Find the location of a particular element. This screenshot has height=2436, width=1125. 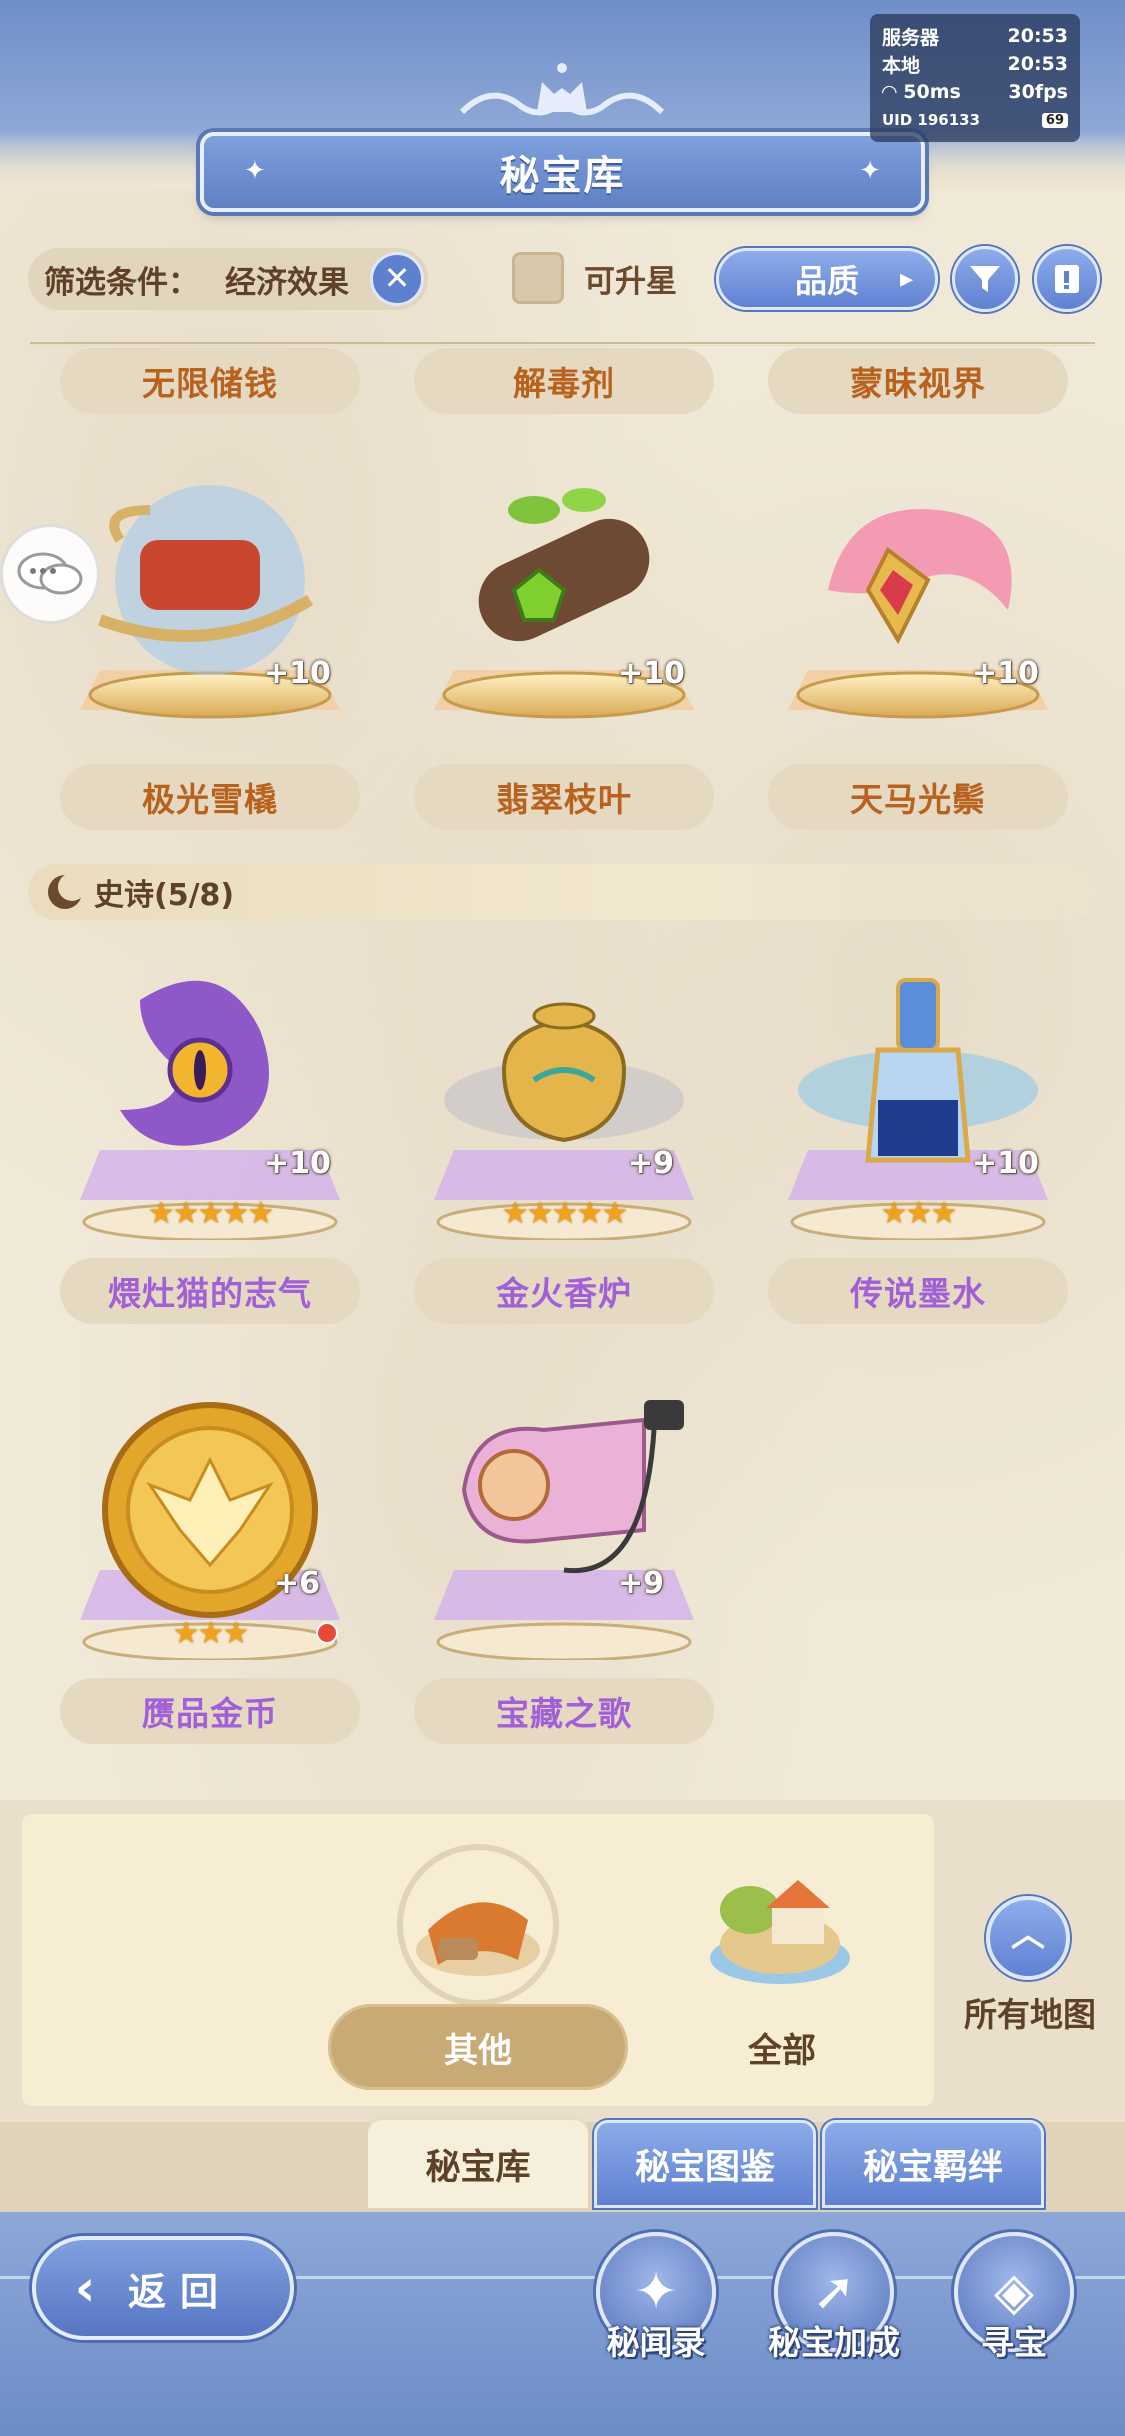

title-plate: ✦ 秘宝库 ✦ is located at coordinates (562, 172).